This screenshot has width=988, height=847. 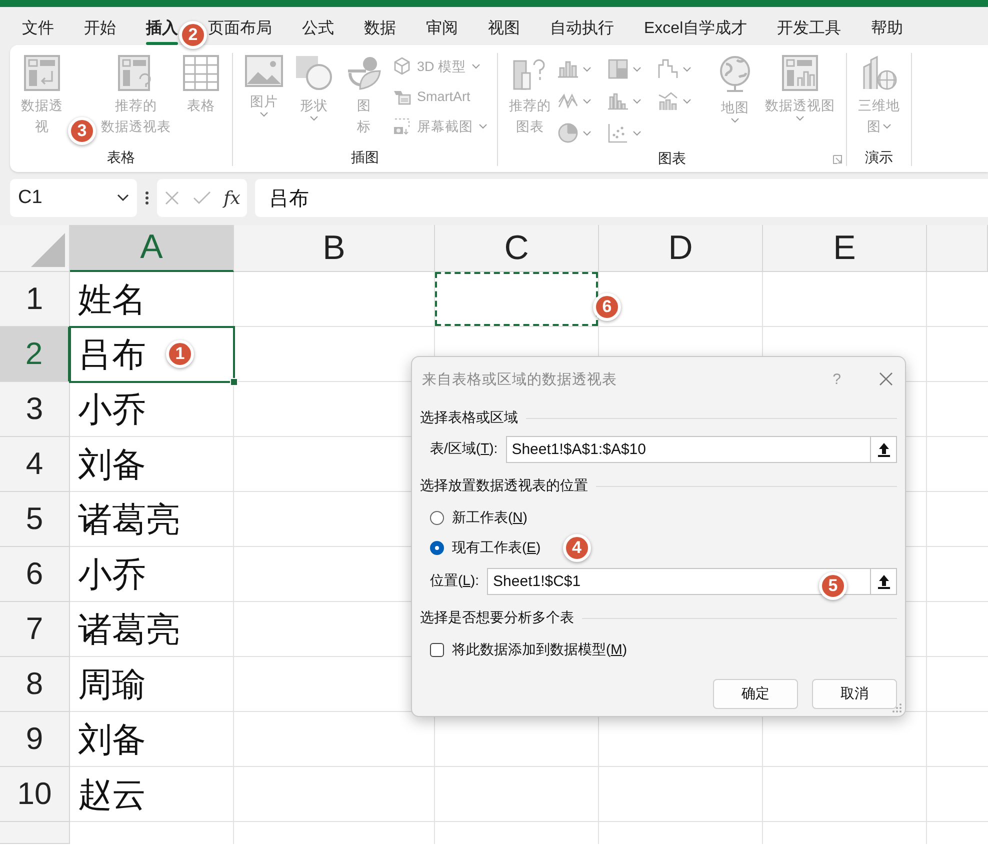 What do you see at coordinates (845, 248) in the screenshot?
I see `column-header: E` at bounding box center [845, 248].